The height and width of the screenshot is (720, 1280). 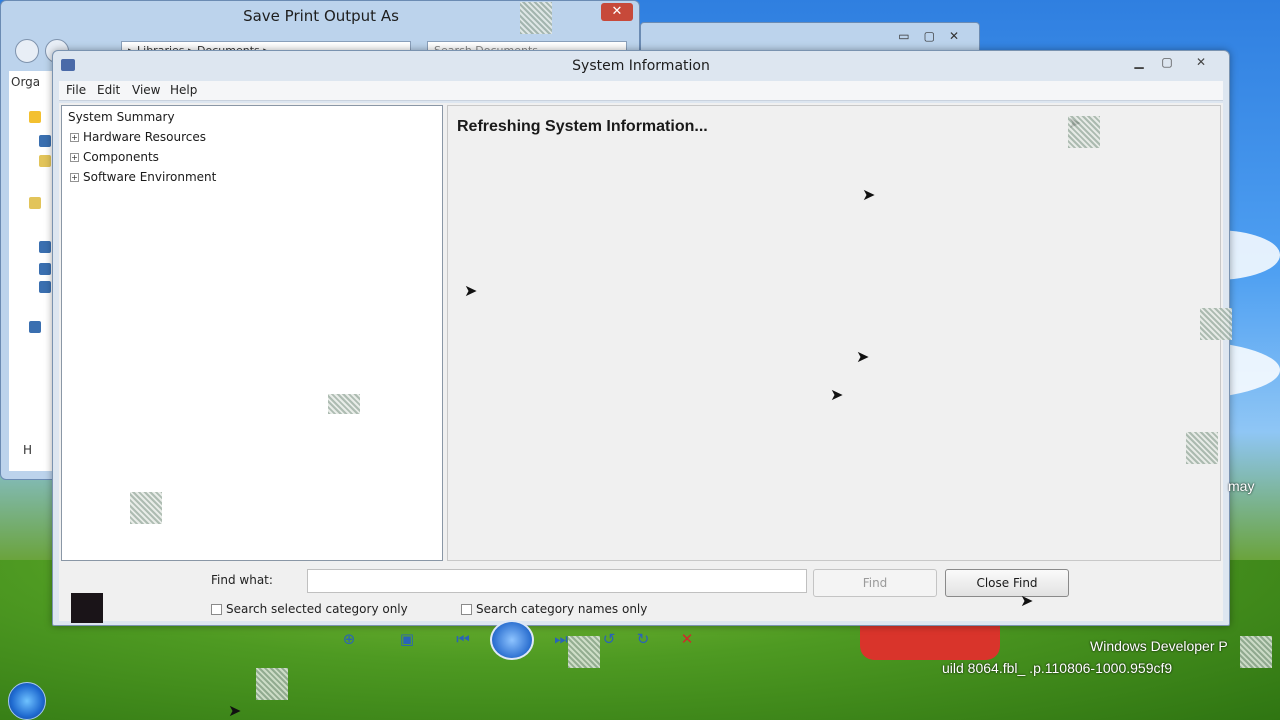 What do you see at coordinates (466, 609) in the screenshot?
I see `search-names-checkbox` at bounding box center [466, 609].